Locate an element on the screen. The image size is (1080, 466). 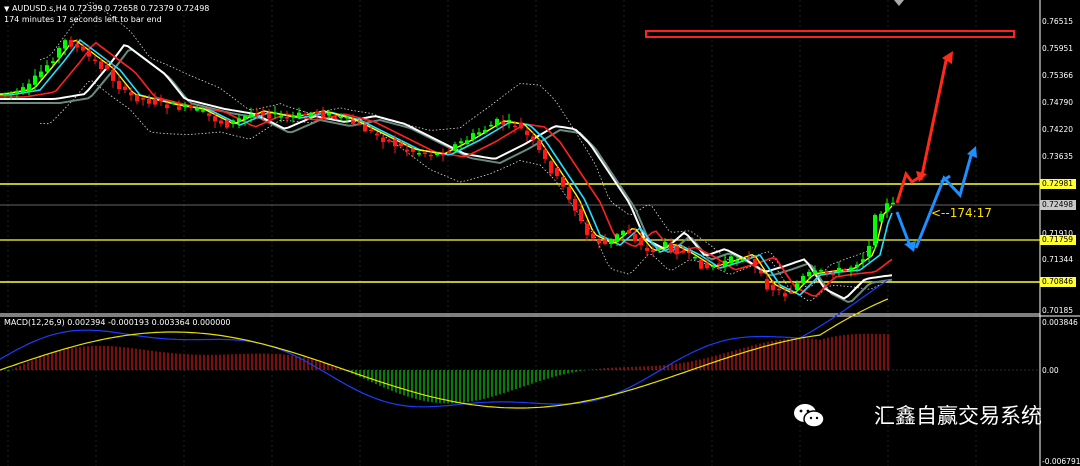
price-tick: 0.70185 is located at coordinates (1058, 310).